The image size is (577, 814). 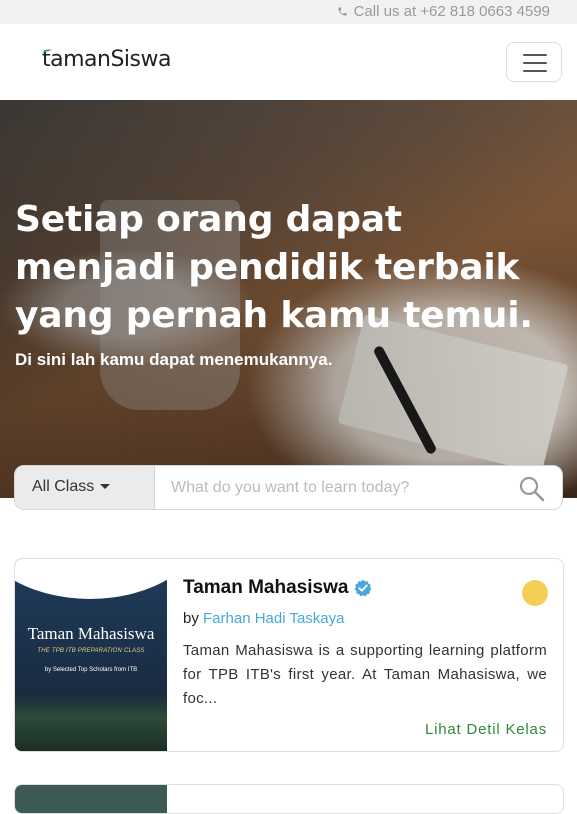 I want to click on class-byline: by Farhan Hadi Taskaya, so click(x=263, y=618).